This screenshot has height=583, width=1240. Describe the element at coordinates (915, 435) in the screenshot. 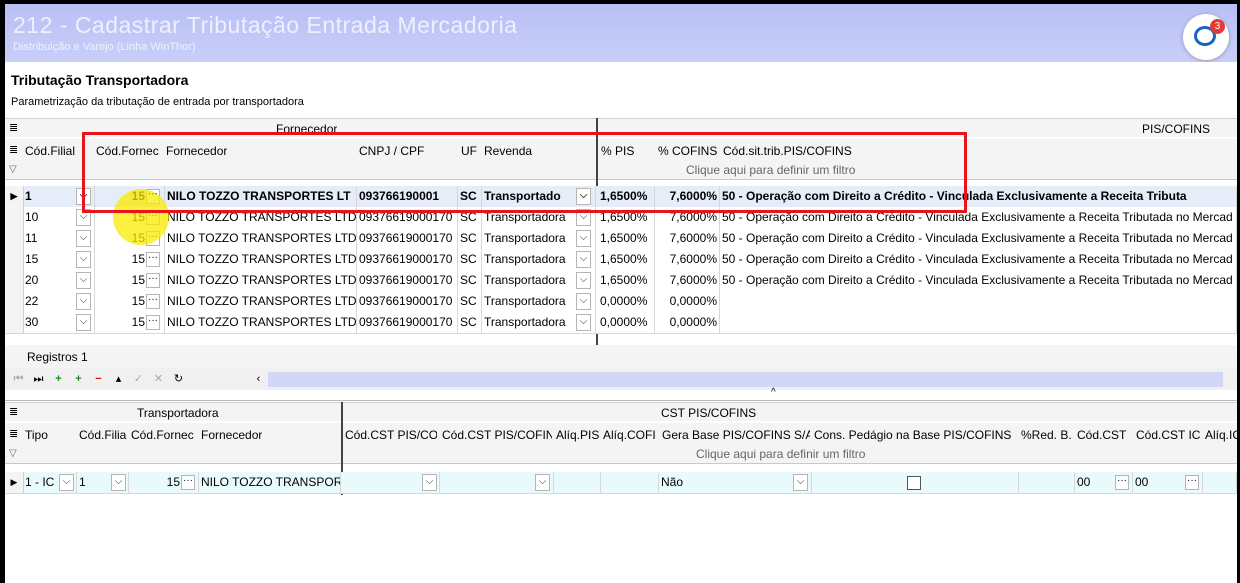

I see `col-cons-pedagio: Cons. Pedágio na Base PIS/COFINS` at that location.